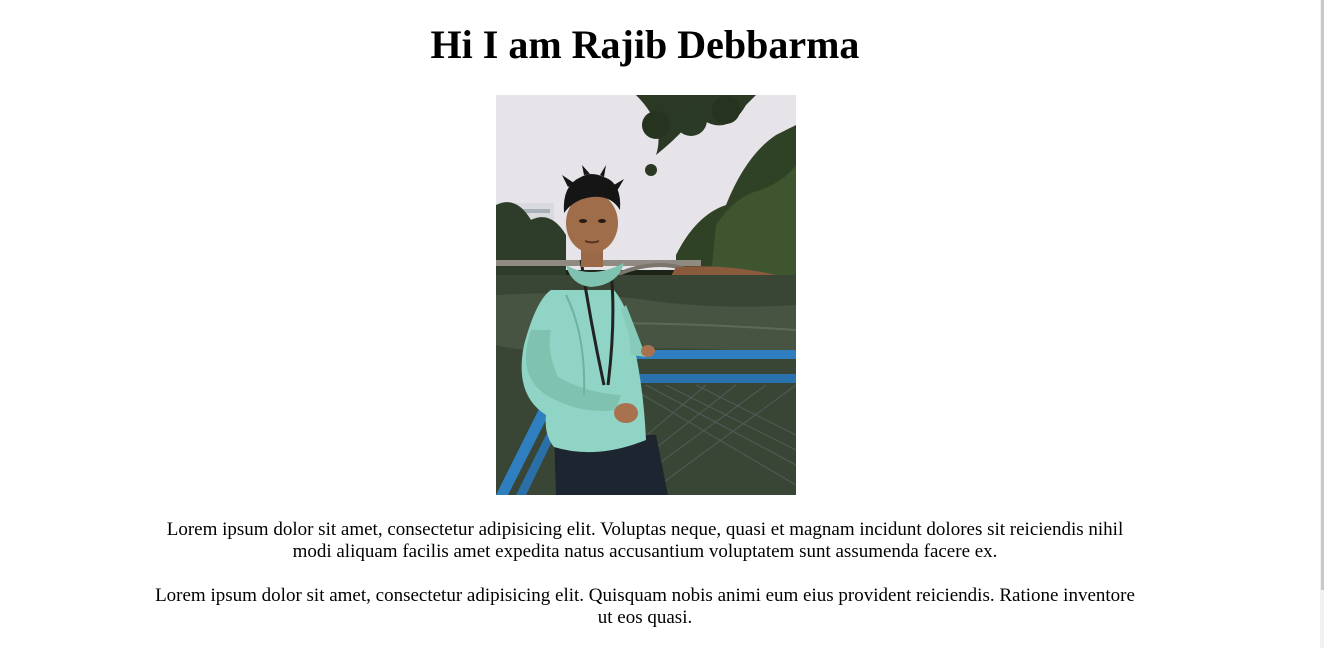  What do you see at coordinates (645, 44) in the screenshot?
I see `page-title: Hi I am Rajib Debbarma` at bounding box center [645, 44].